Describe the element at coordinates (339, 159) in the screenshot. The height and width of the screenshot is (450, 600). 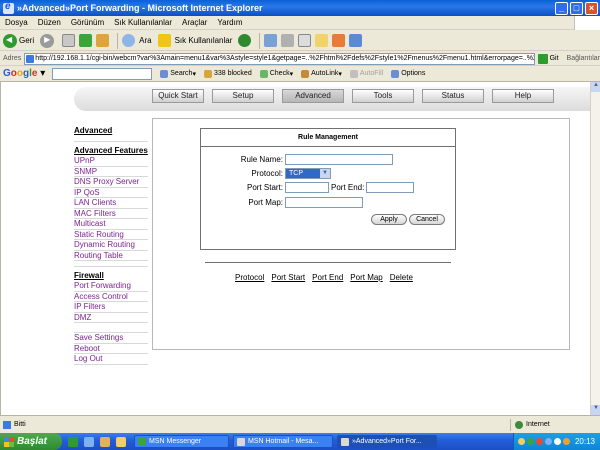
I see `rule-name-input` at that location.